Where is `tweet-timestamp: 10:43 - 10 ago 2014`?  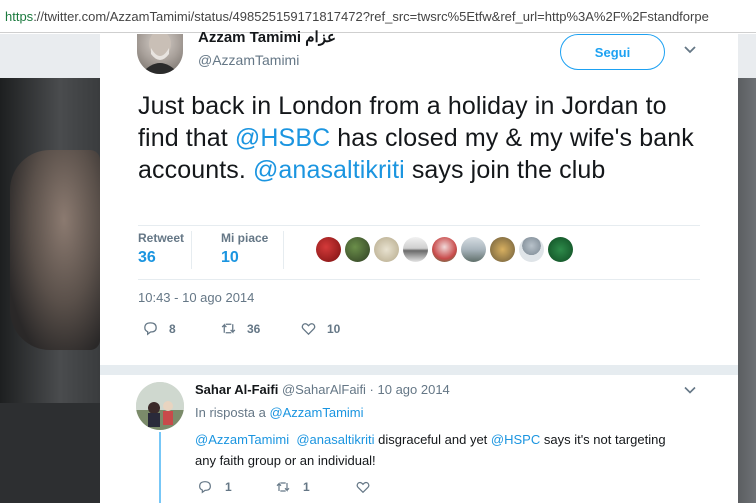 tweet-timestamp: 10:43 - 10 ago 2014 is located at coordinates (196, 297).